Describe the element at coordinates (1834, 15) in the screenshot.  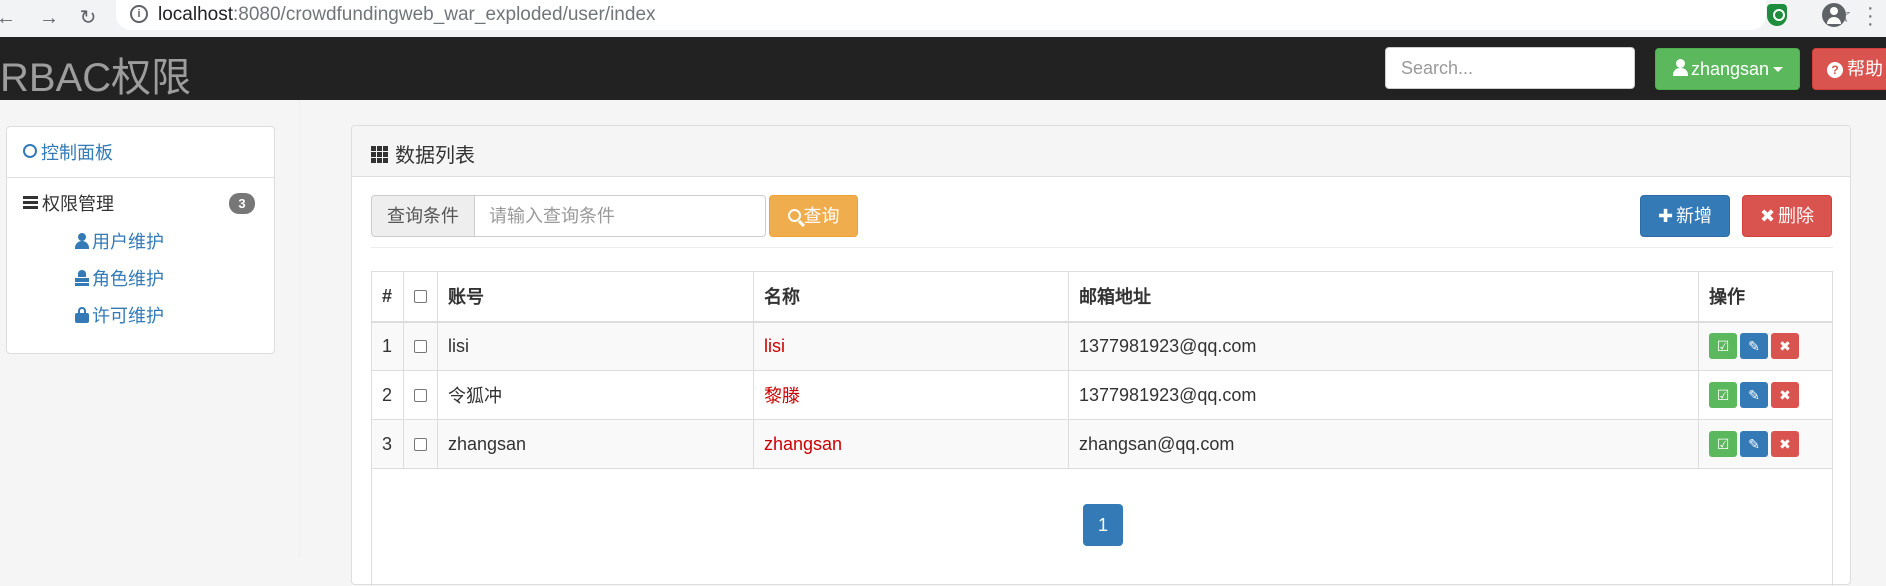
I see `profile-avatar-icon` at that location.